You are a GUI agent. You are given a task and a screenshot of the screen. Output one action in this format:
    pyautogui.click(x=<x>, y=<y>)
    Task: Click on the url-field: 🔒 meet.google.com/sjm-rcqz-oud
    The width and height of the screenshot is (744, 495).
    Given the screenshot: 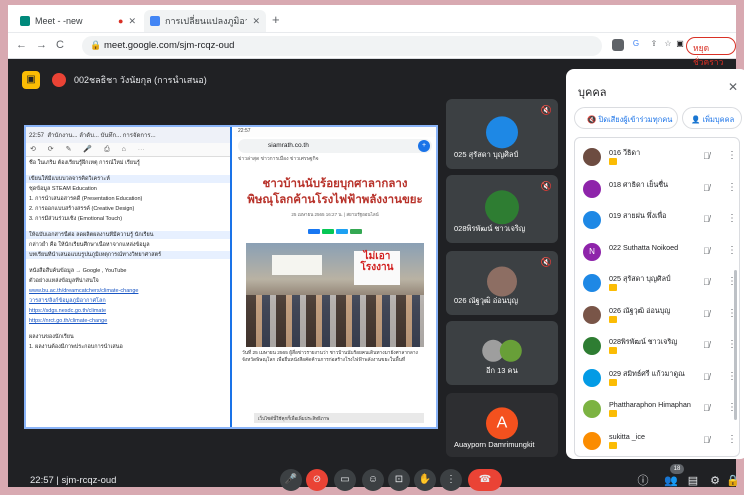 What is the action you would take?
    pyautogui.click(x=342, y=46)
    